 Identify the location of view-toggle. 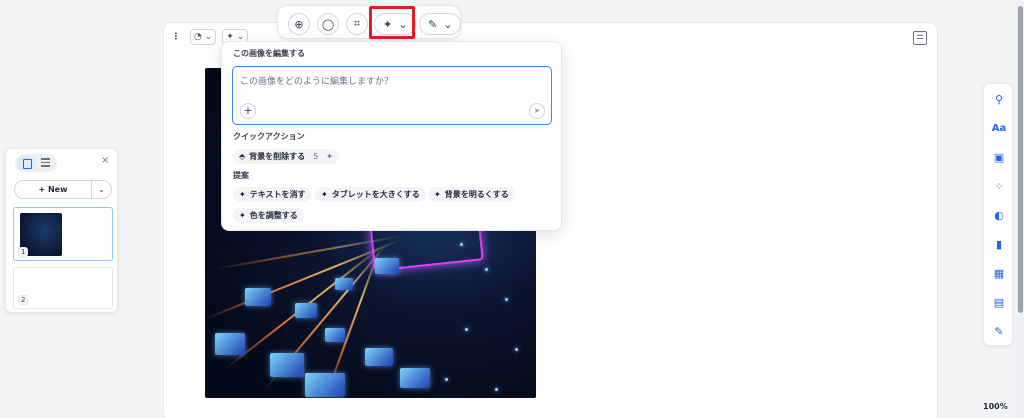
(36, 163).